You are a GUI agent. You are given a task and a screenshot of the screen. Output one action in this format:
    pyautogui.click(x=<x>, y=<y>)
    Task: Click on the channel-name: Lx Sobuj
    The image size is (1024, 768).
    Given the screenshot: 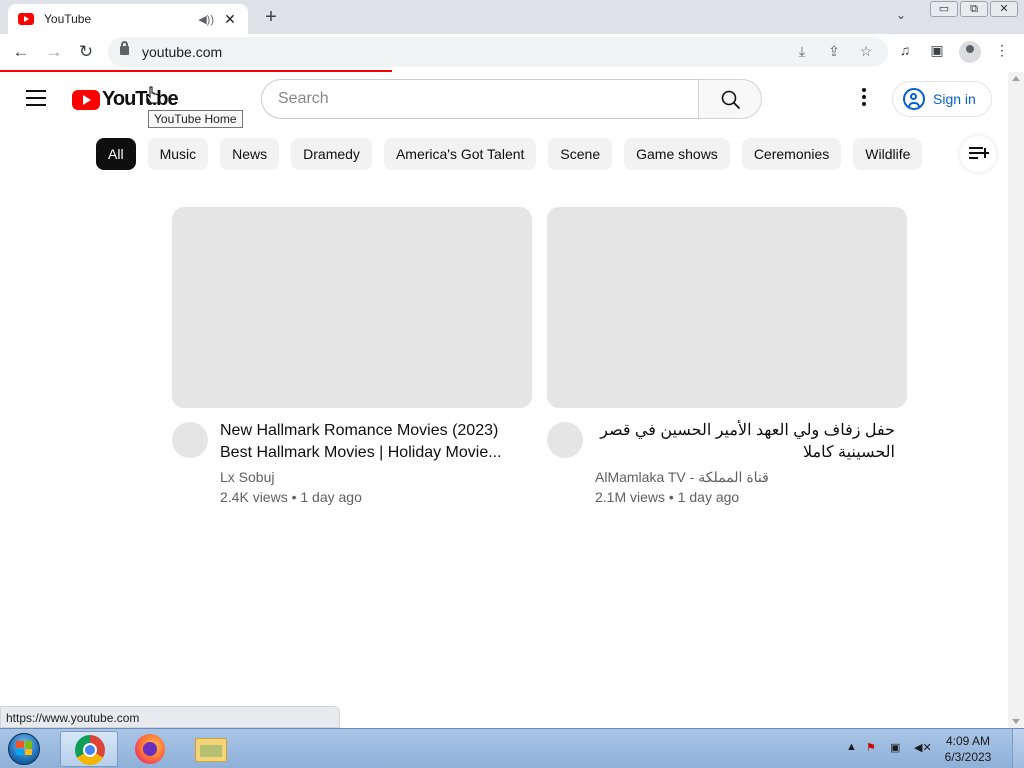 What is the action you would take?
    pyautogui.click(x=247, y=477)
    